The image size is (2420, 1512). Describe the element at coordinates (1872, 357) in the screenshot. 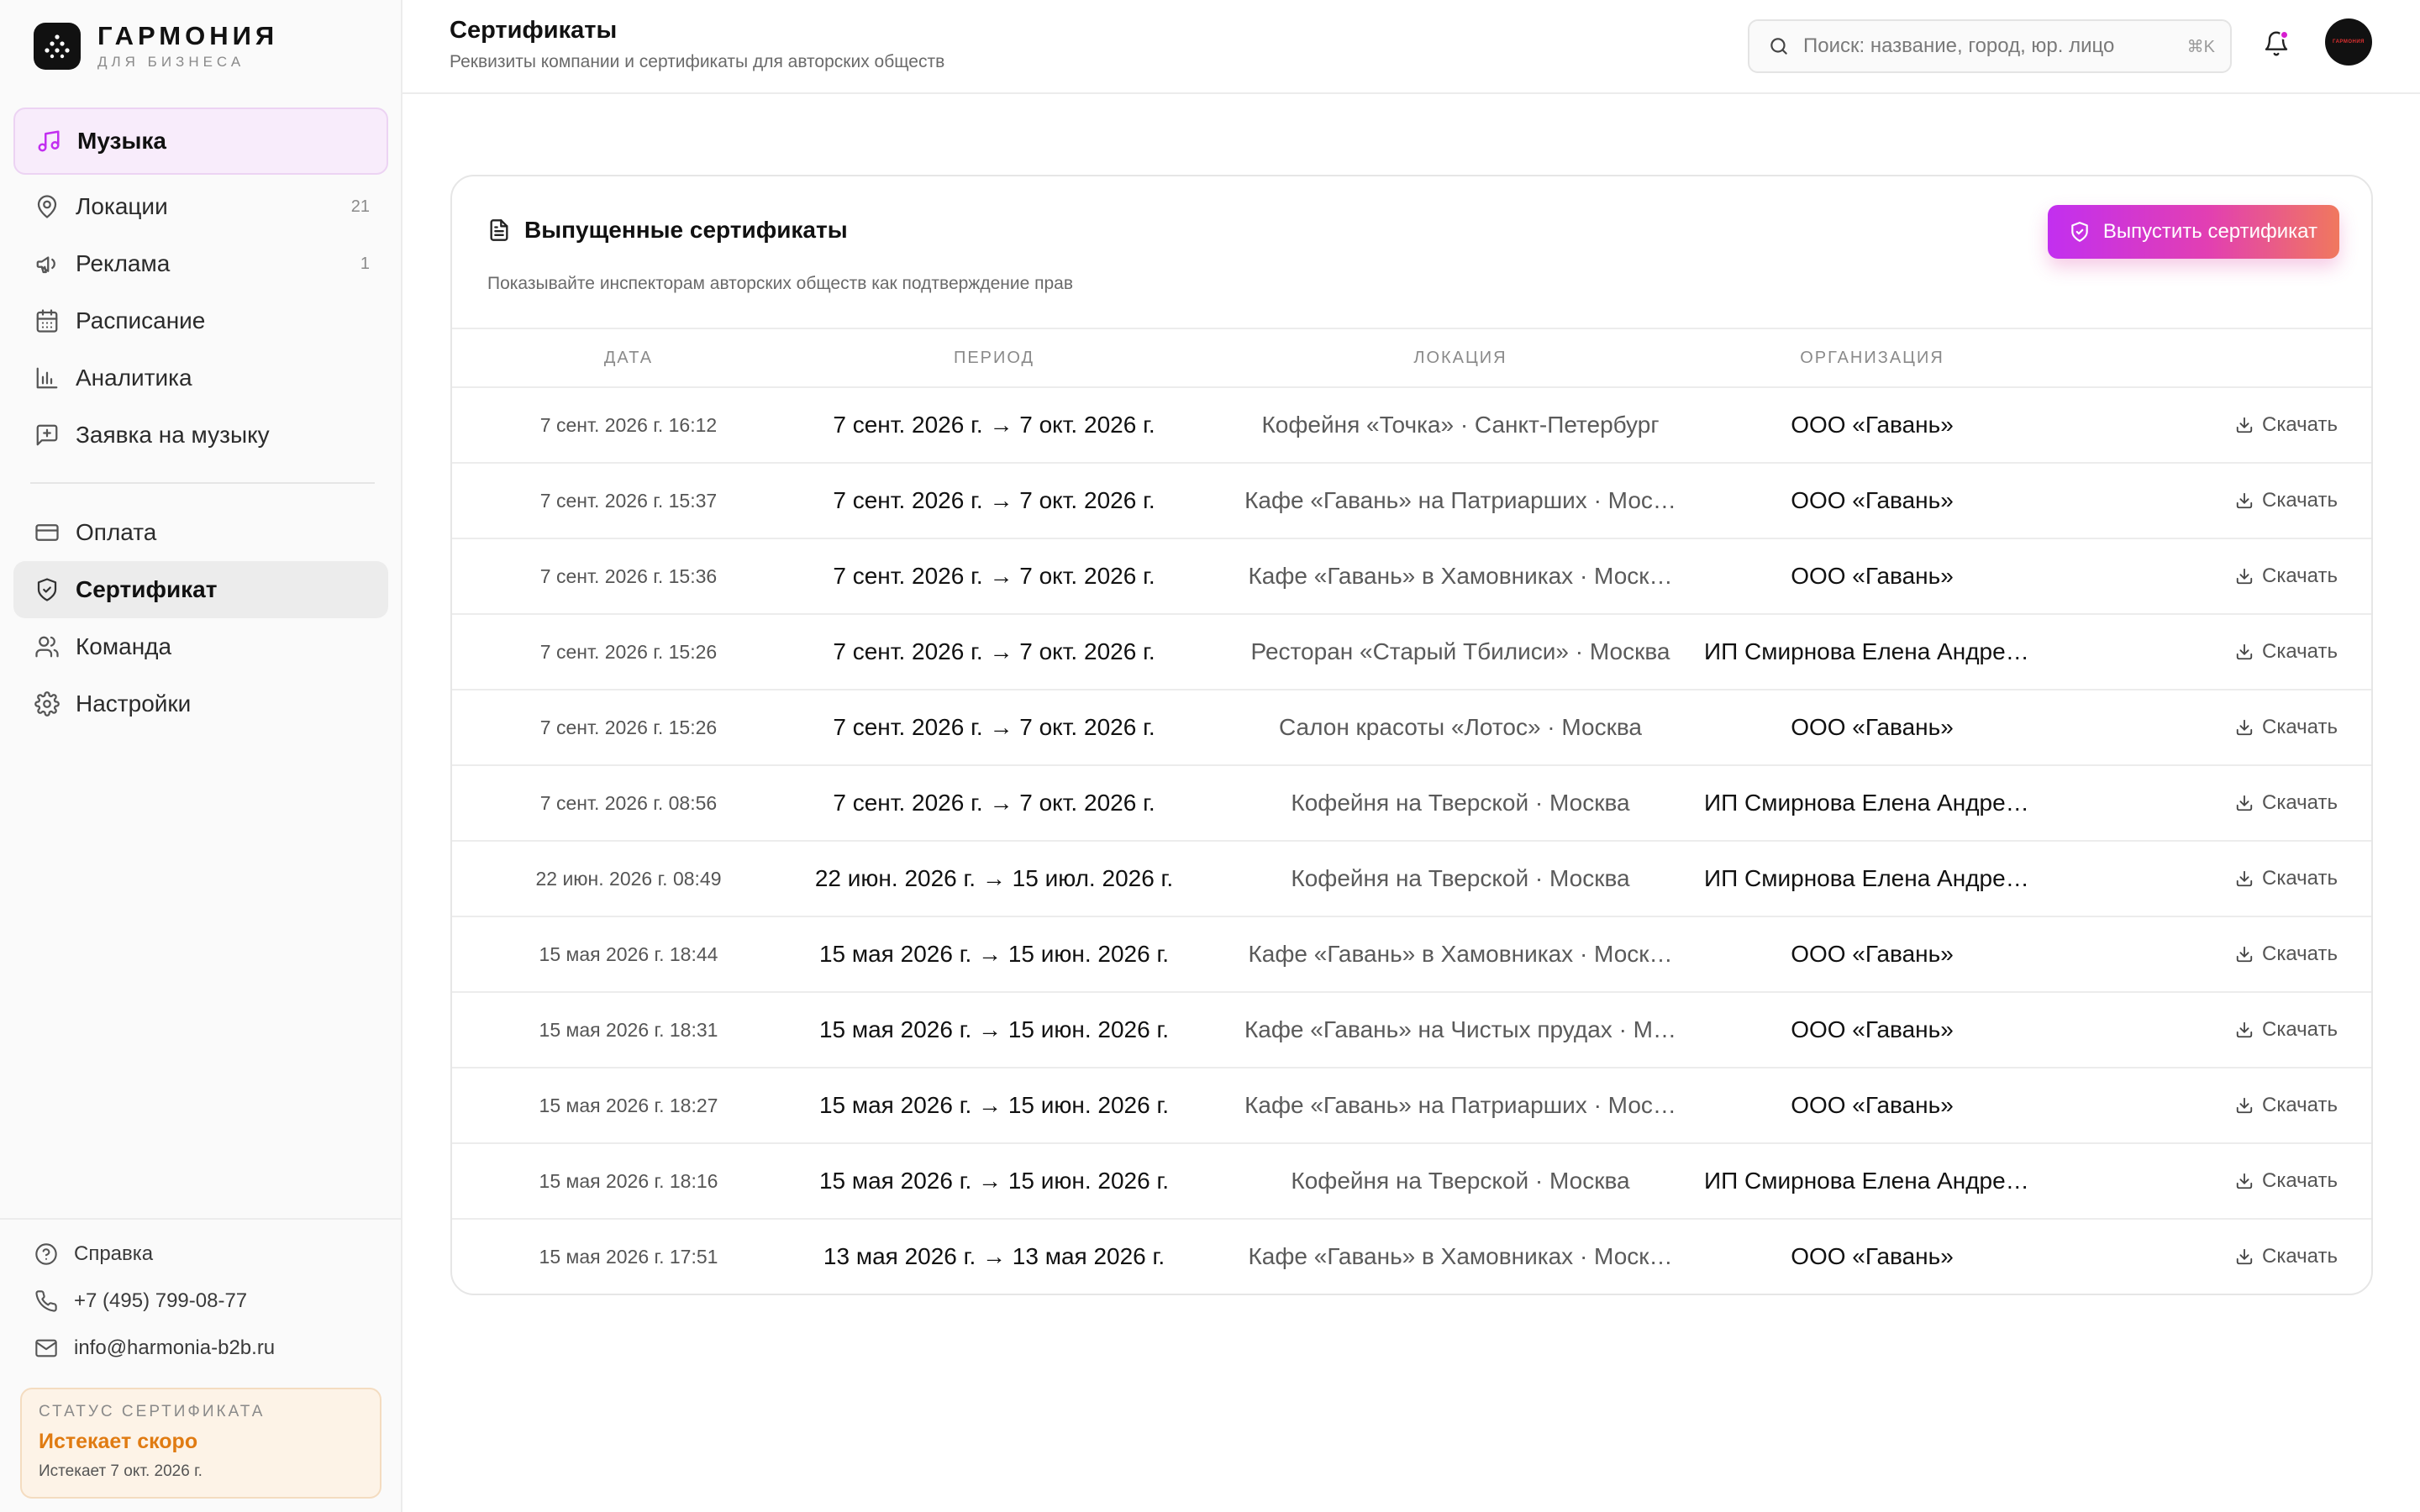

I see `column-header-organization: ОРГАНИЗАЦИЯ` at that location.